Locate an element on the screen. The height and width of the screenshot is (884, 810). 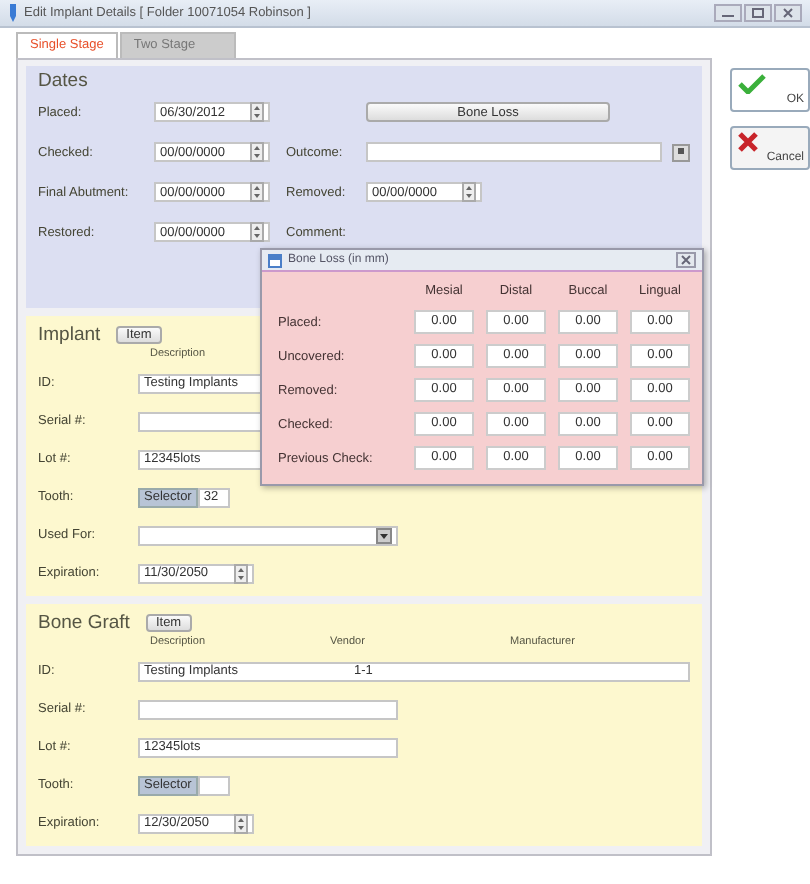
section-heading: Bone Graft is located at coordinates (84, 622).